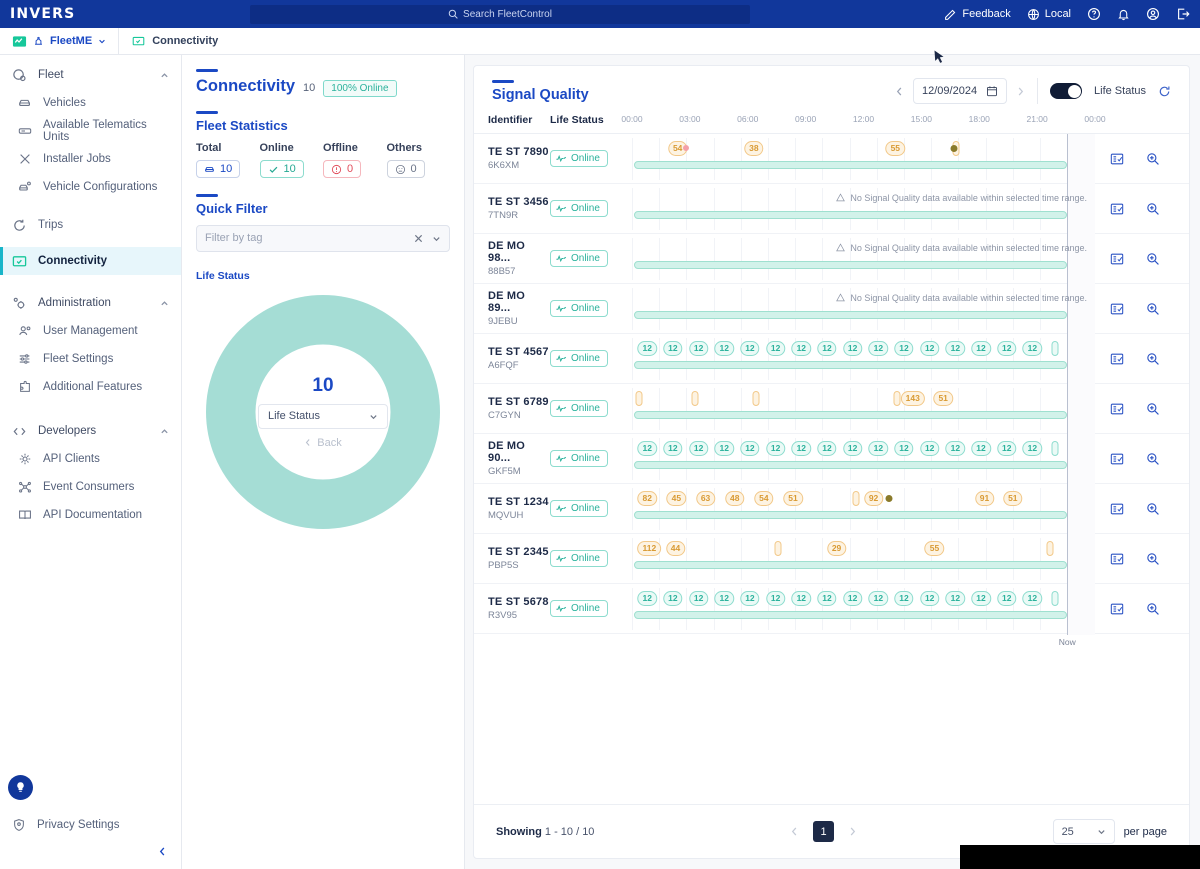 The height and width of the screenshot is (869, 1200). What do you see at coordinates (823, 831) in the screenshot?
I see `page-number-1: 1` at bounding box center [823, 831].